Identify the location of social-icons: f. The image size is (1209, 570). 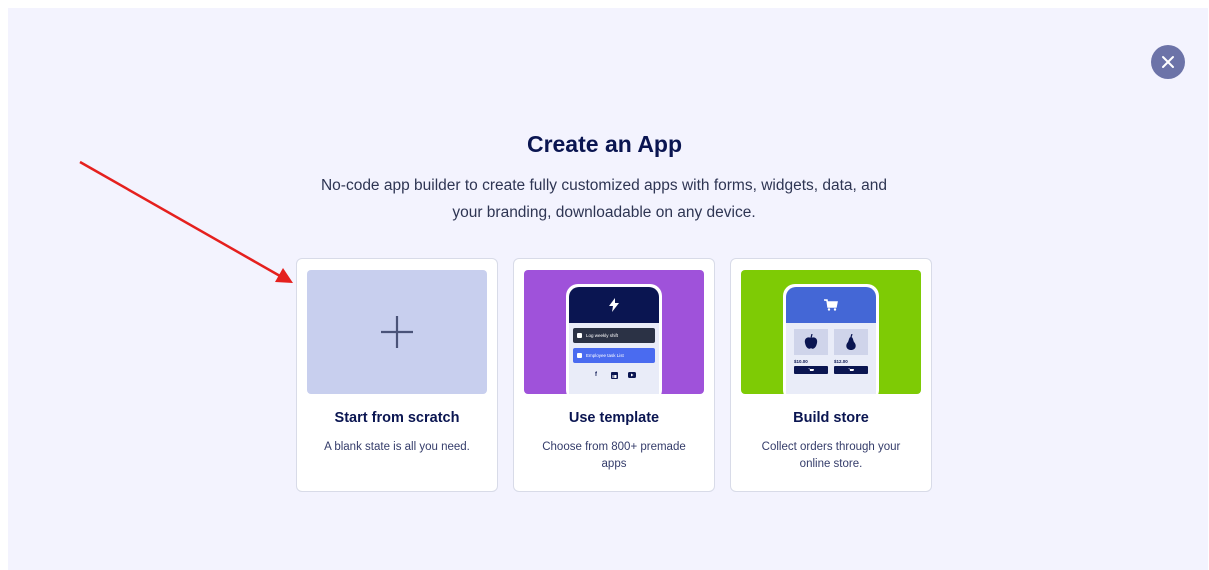
(614, 375).